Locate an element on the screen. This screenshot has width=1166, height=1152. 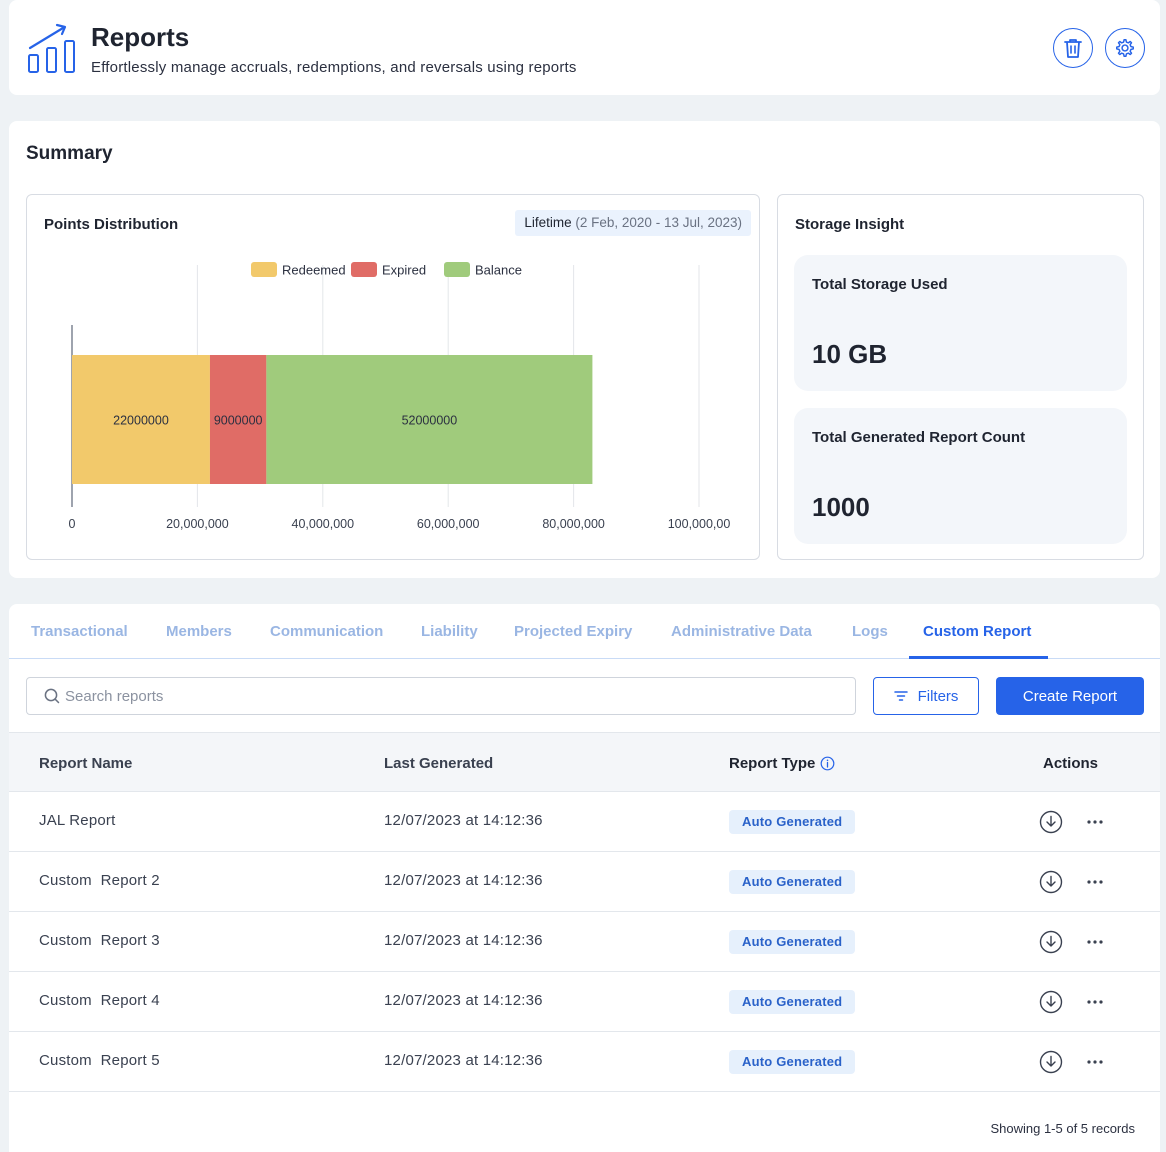
trash-icon is located at coordinates (1073, 48).